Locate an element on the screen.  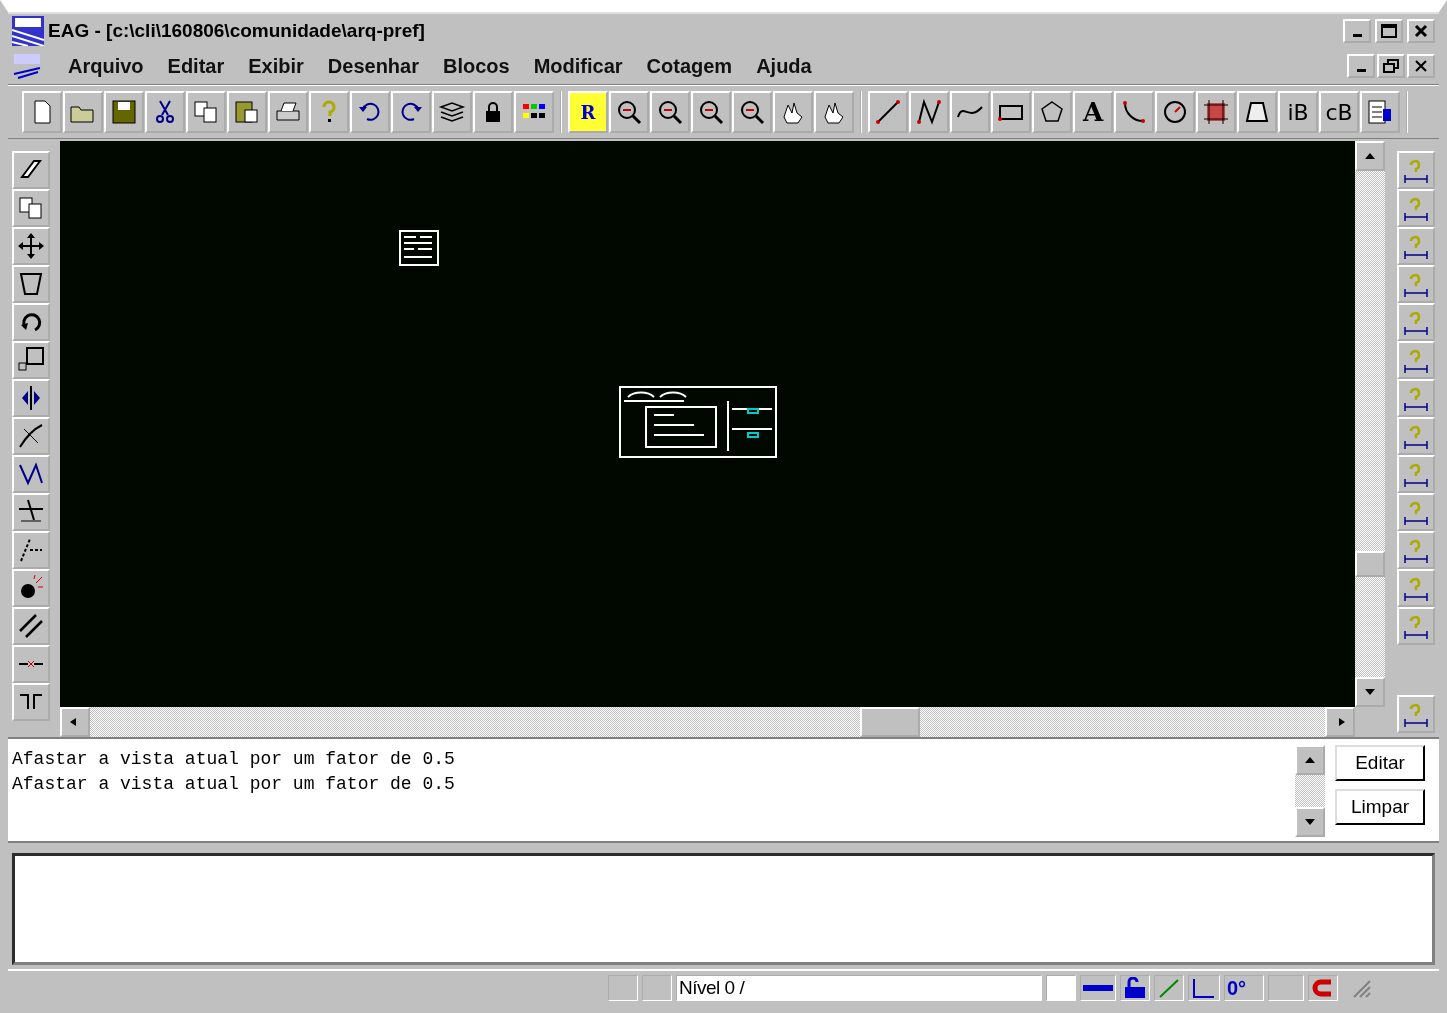
restore-button is located at coordinates (1391, 66).